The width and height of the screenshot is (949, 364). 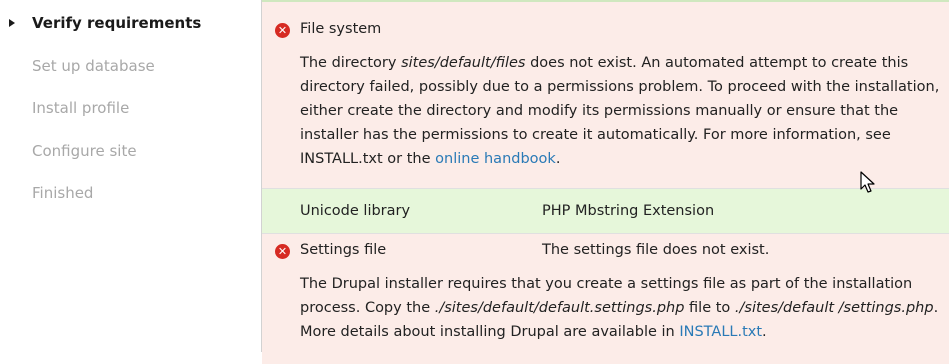 I want to click on directory-path: sites/default/files, so click(x=463, y=63).